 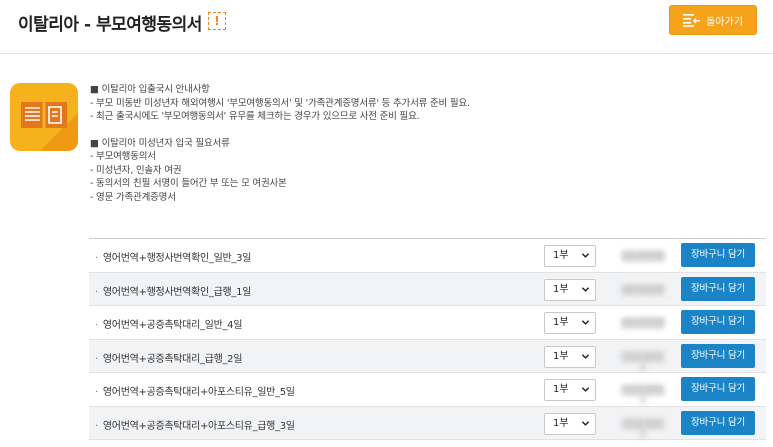 What do you see at coordinates (169, 357) in the screenshot?
I see `product-name: 영어번역+공증촉탁대리_급행_2일` at bounding box center [169, 357].